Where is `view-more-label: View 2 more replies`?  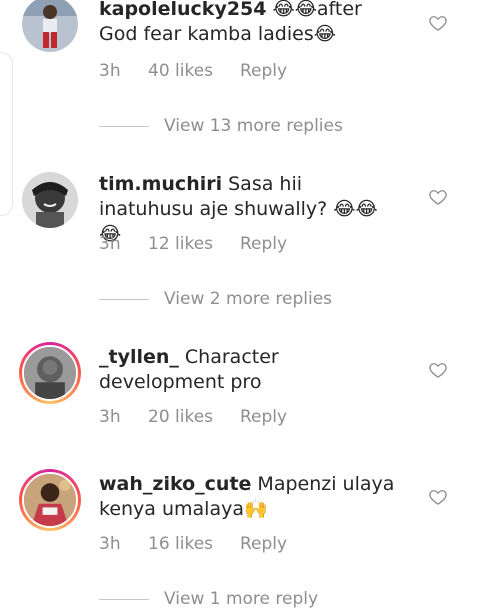
view-more-label: View 2 more replies is located at coordinates (248, 299).